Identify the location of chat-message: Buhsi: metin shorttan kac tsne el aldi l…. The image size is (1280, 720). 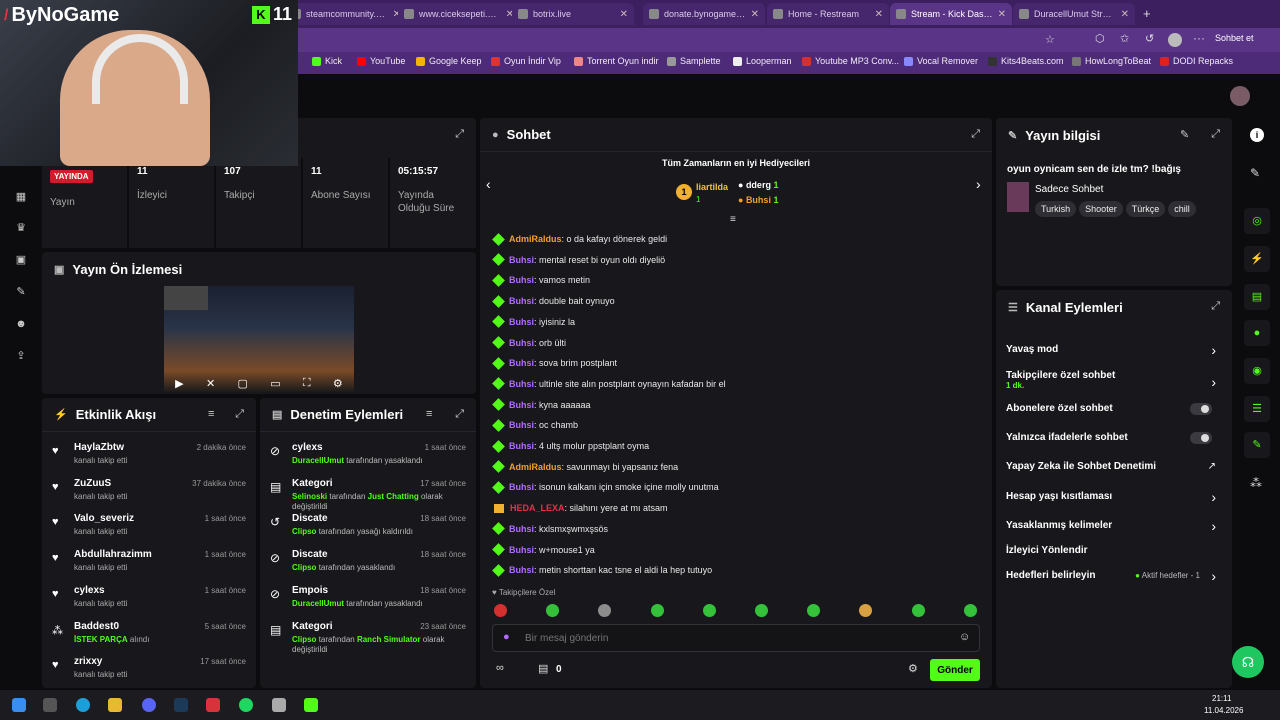
(602, 570).